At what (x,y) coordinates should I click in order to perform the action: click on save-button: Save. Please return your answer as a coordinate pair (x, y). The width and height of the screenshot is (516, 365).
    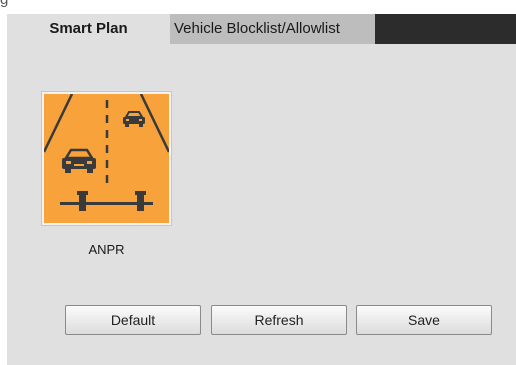
    Looking at the image, I should click on (424, 320).